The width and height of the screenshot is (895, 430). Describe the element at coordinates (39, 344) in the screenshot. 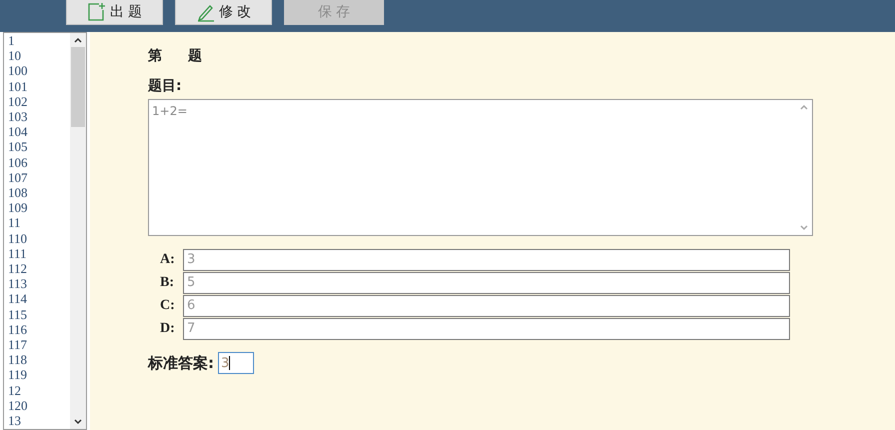

I see `list-item: 117` at that location.